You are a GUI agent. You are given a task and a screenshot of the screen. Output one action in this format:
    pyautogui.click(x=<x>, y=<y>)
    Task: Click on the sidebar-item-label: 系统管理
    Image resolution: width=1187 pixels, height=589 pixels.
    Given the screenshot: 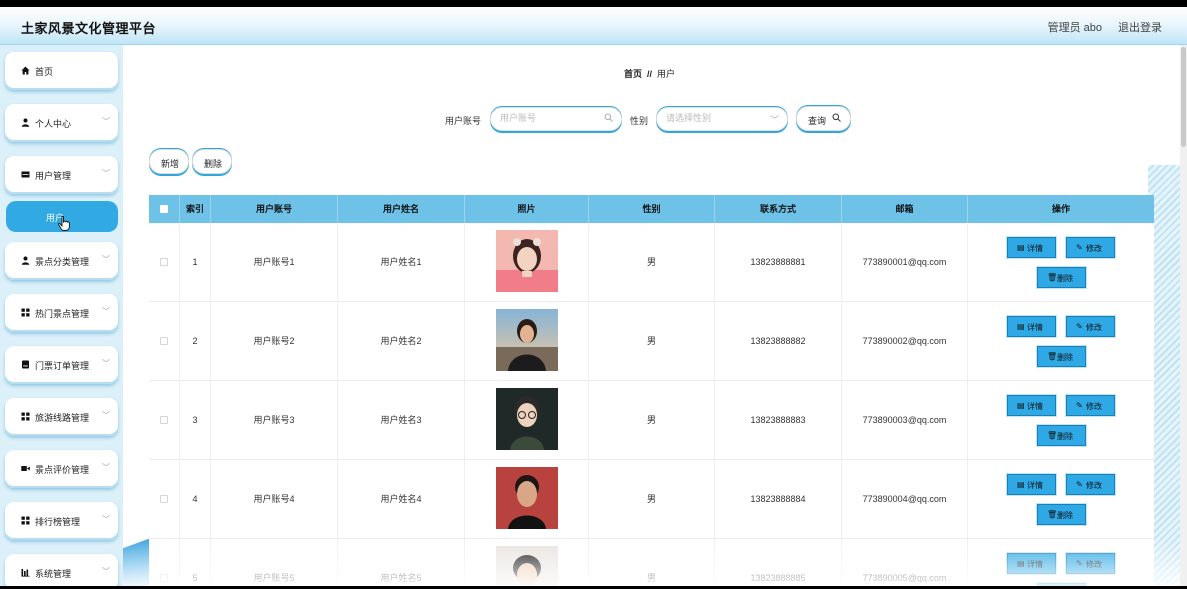 What is the action you would take?
    pyautogui.click(x=53, y=574)
    